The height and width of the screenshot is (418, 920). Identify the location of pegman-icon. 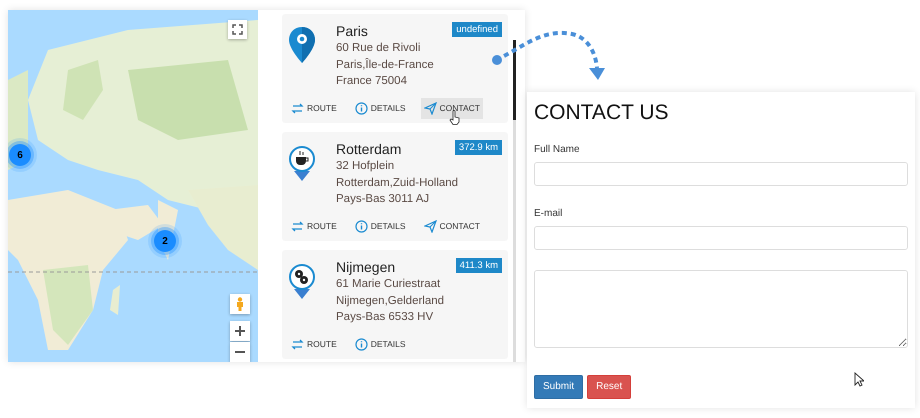
(240, 304).